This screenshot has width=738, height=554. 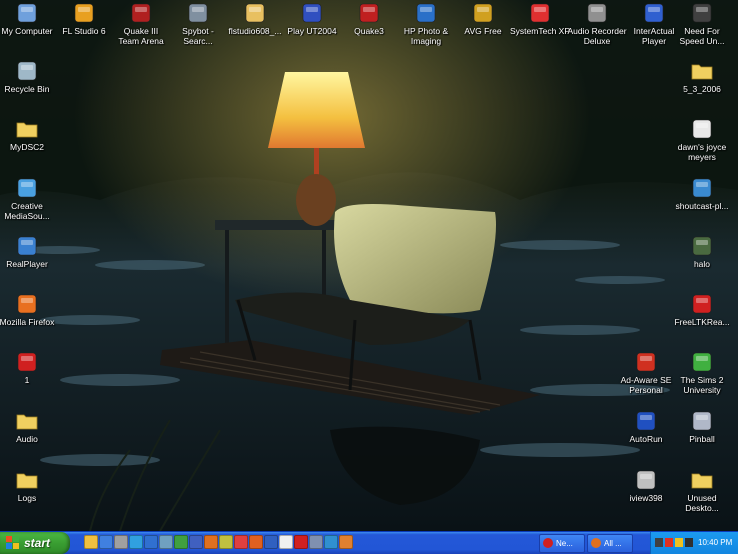 I want to click on desktop-shortcut-label: Audio, so click(x=27, y=439).